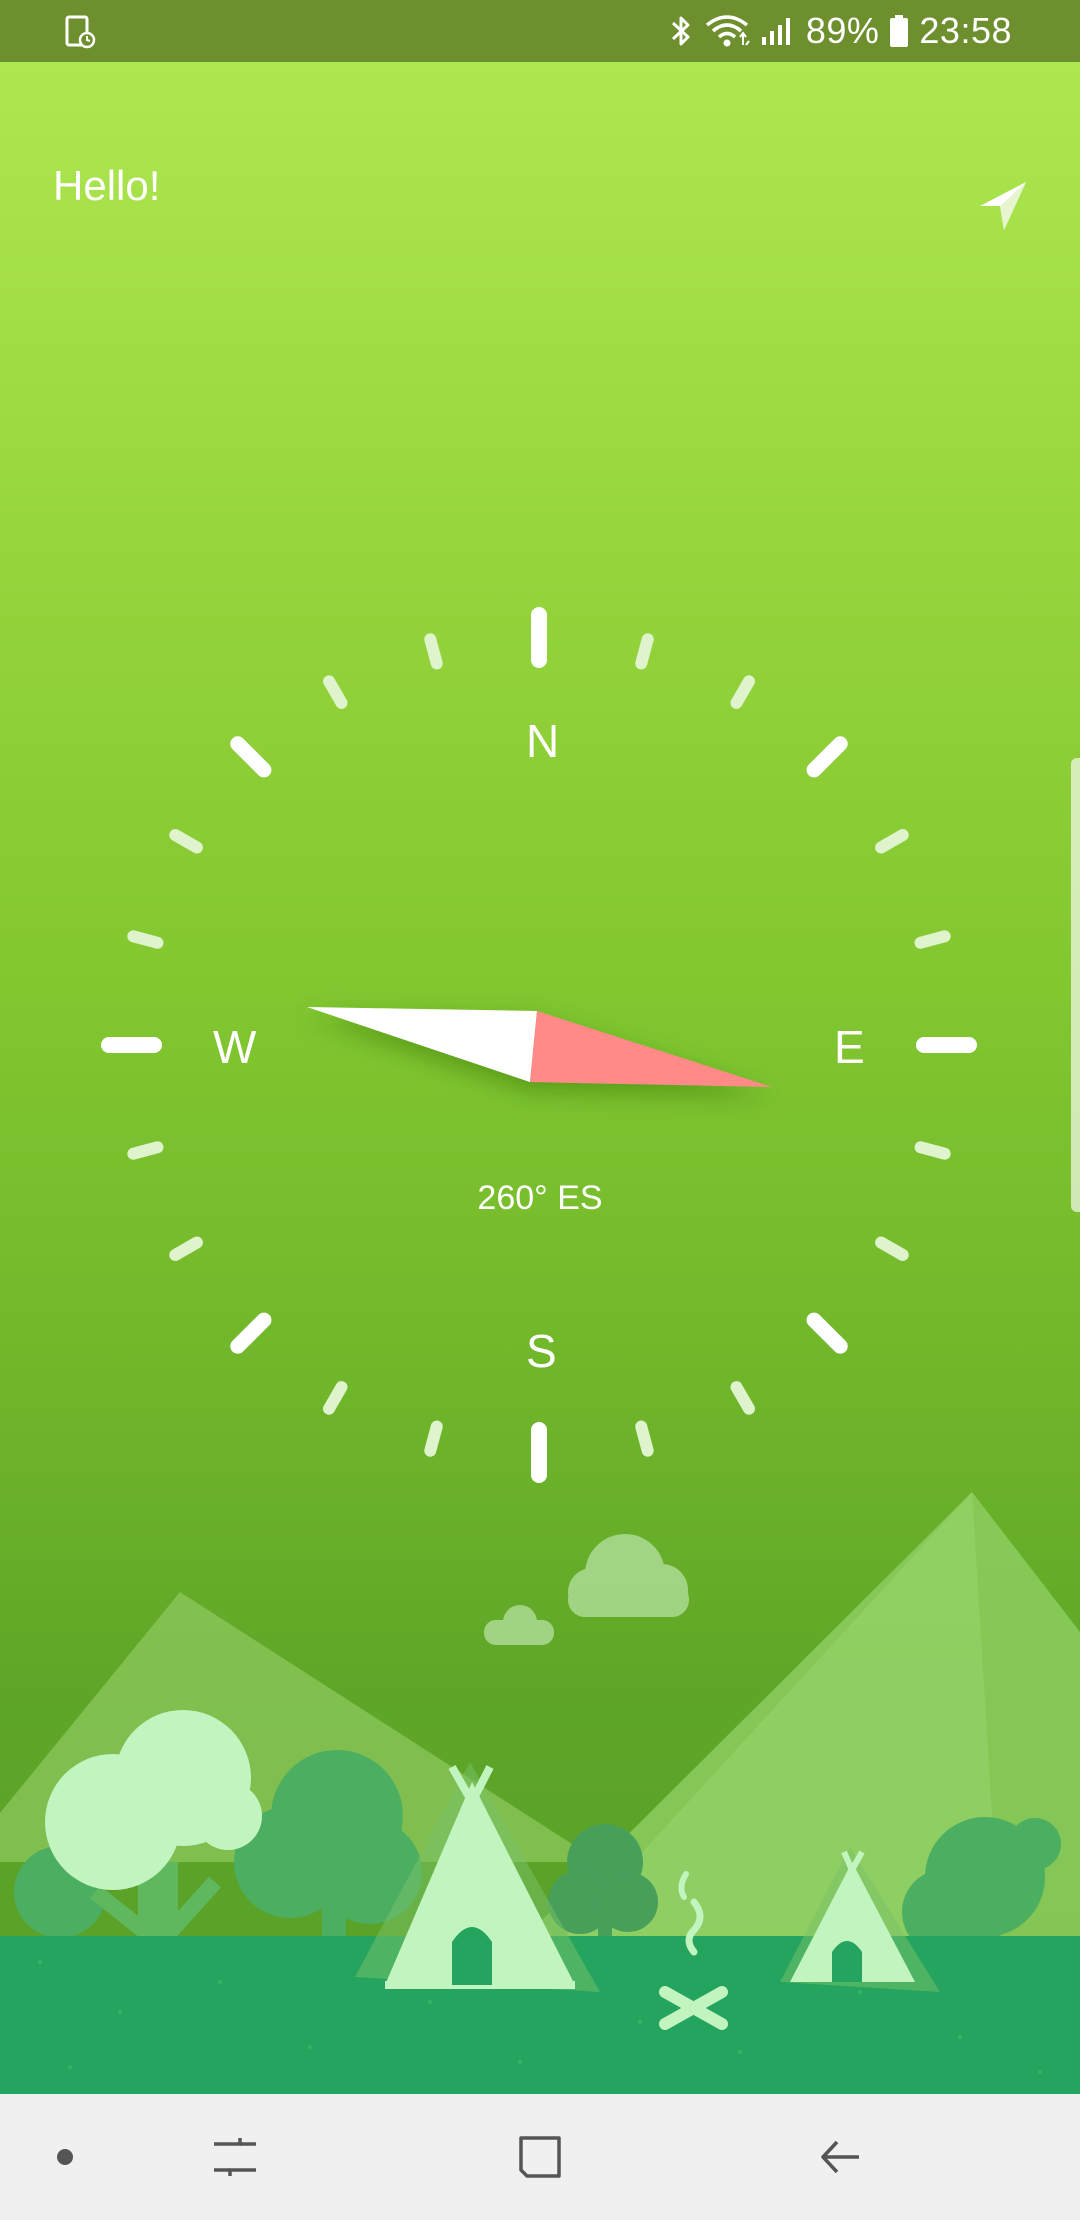 The height and width of the screenshot is (2220, 1080). I want to click on cloud-small, so click(519, 1625).